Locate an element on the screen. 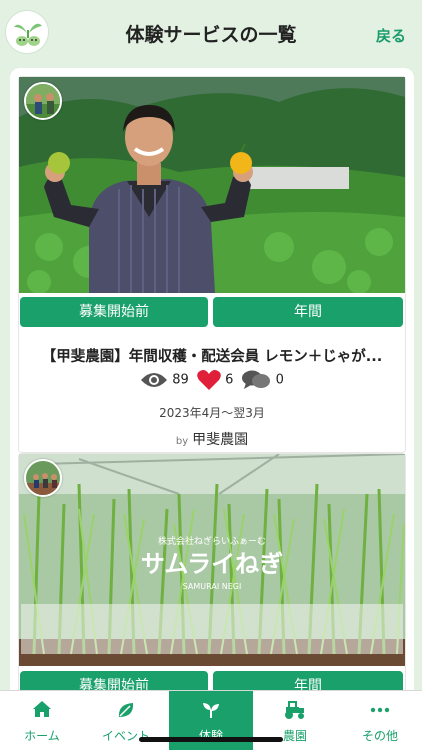 The height and width of the screenshot is (750, 422). likes-stat: 6 is located at coordinates (215, 380).